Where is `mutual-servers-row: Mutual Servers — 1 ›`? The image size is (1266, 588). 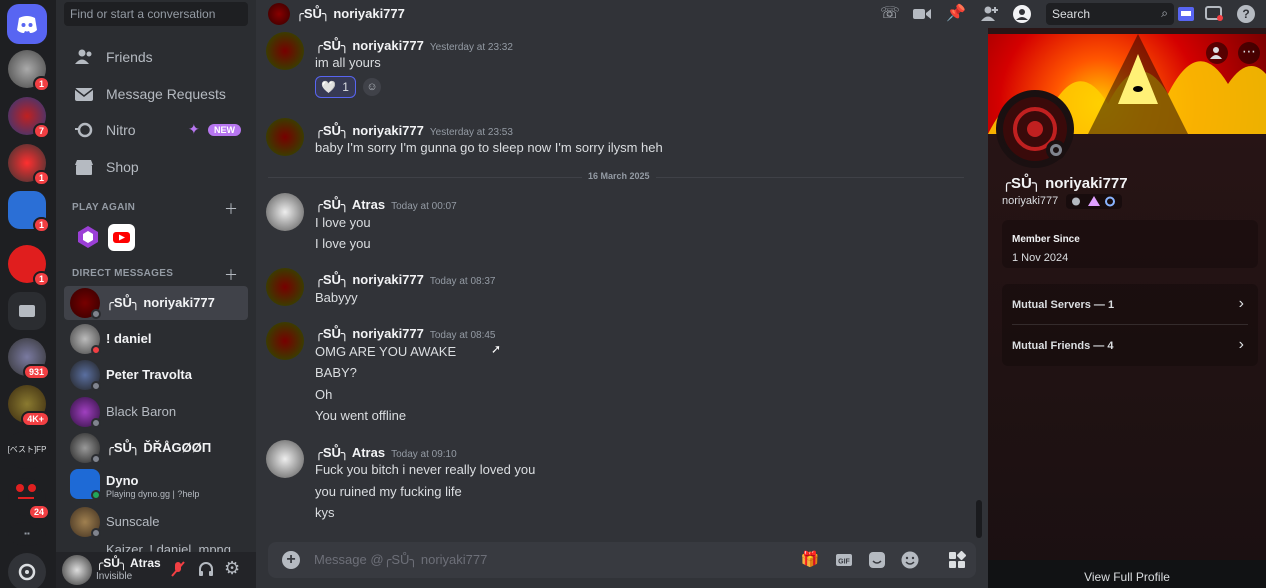 mutual-servers-row: Mutual Servers — 1 › is located at coordinates (1130, 304).